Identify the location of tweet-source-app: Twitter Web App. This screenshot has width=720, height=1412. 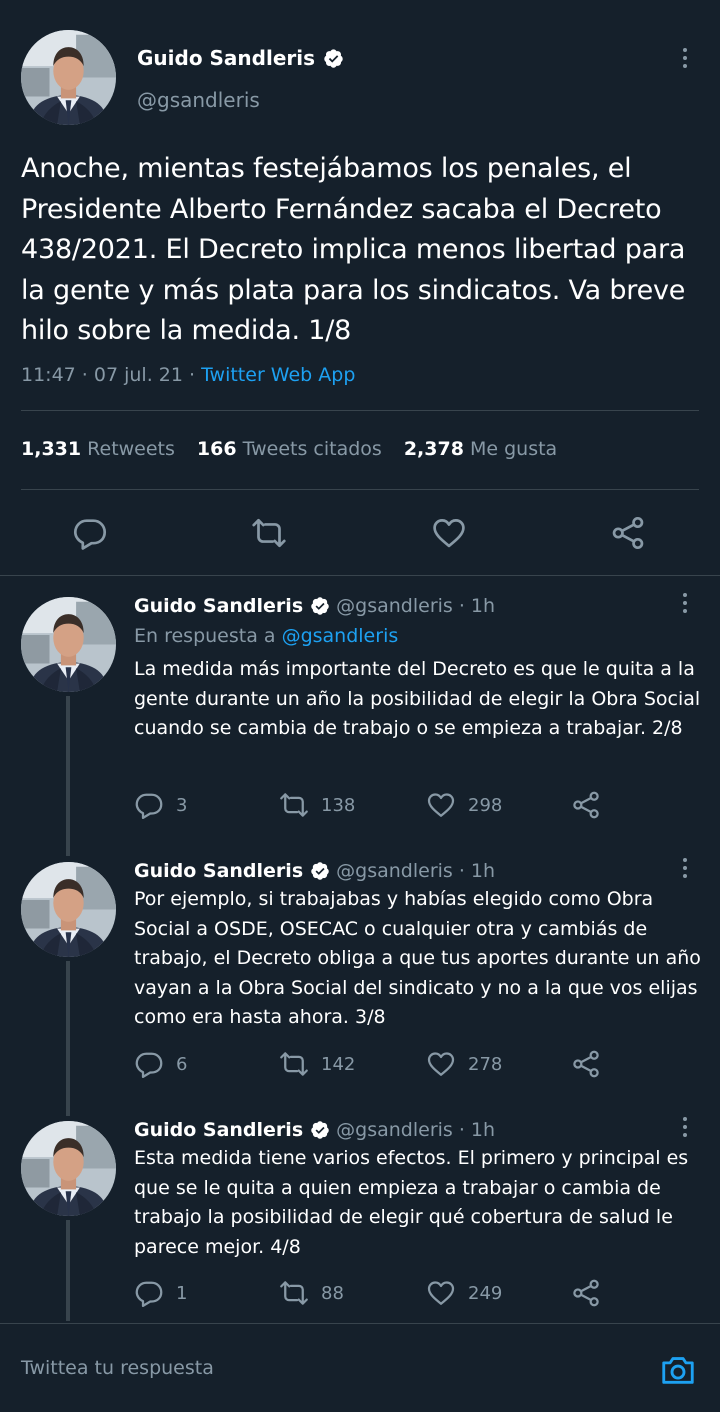
(278, 375).